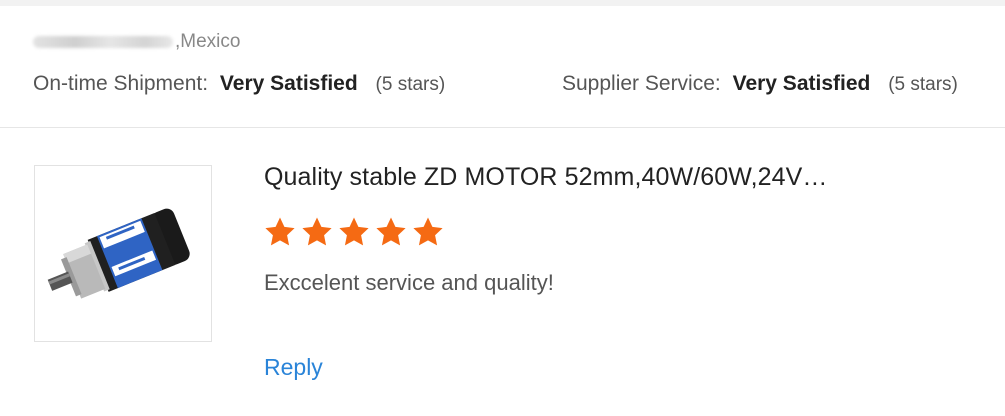  I want to click on product-rating-stars, so click(354, 232).